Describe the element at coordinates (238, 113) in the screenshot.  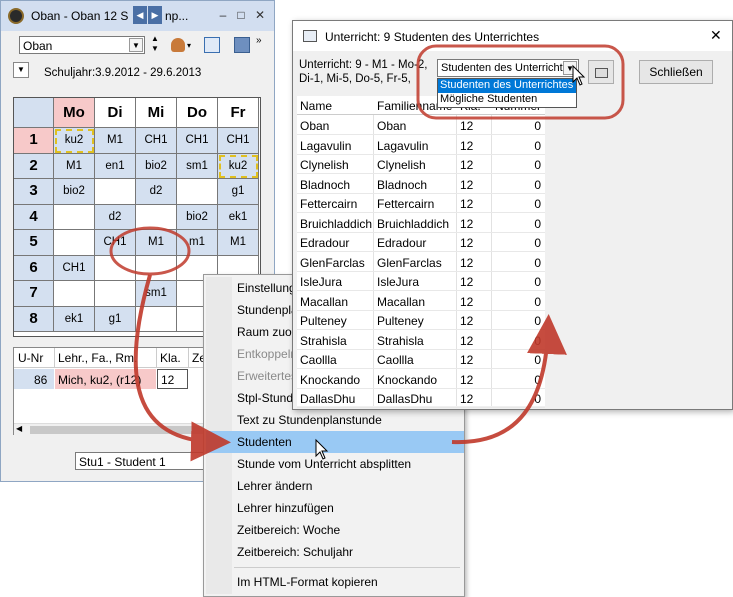
I see `day-header-fr: Fr` at that location.